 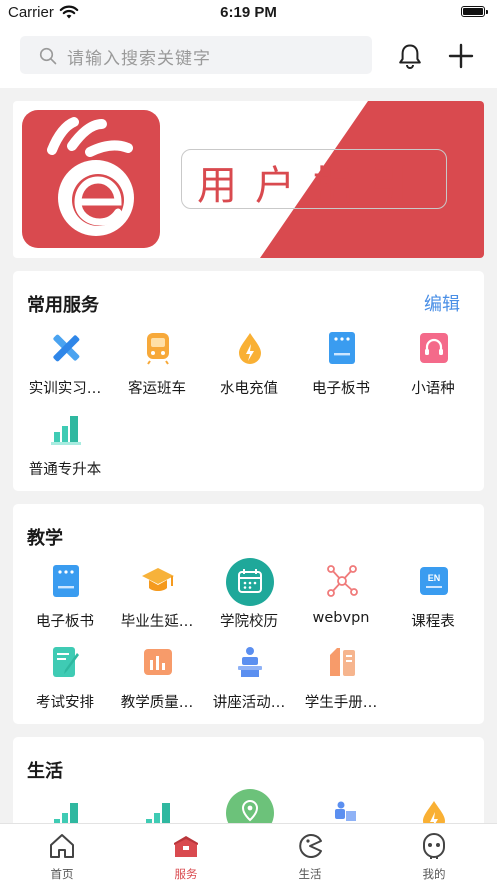 I want to click on status-bar: Carrier 6:19 PM, so click(x=248, y=13).